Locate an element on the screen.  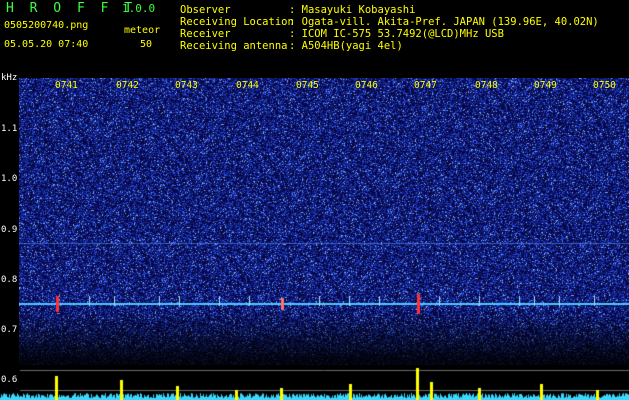
y-tick-label: 1.0 is located at coordinates (9, 179).